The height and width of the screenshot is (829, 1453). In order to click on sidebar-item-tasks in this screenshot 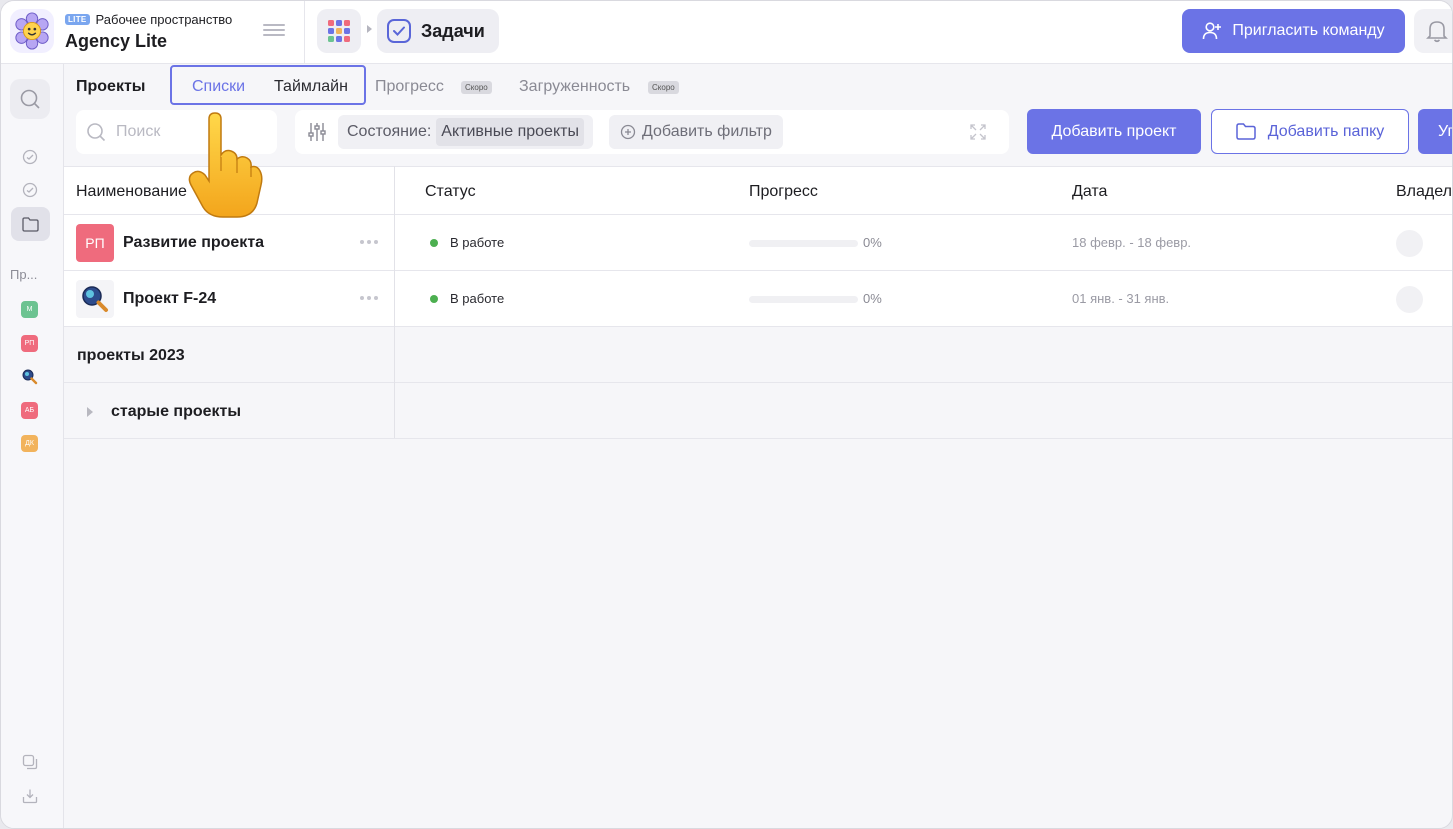, I will do `click(30, 157)`.